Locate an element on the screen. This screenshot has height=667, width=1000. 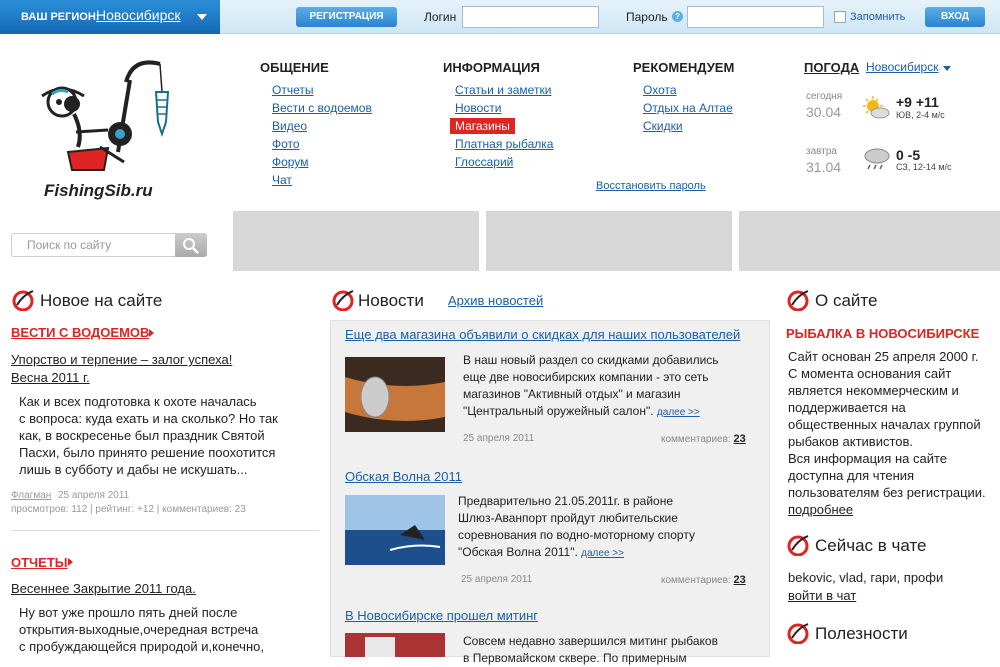
search-icon is located at coordinates (191, 246).